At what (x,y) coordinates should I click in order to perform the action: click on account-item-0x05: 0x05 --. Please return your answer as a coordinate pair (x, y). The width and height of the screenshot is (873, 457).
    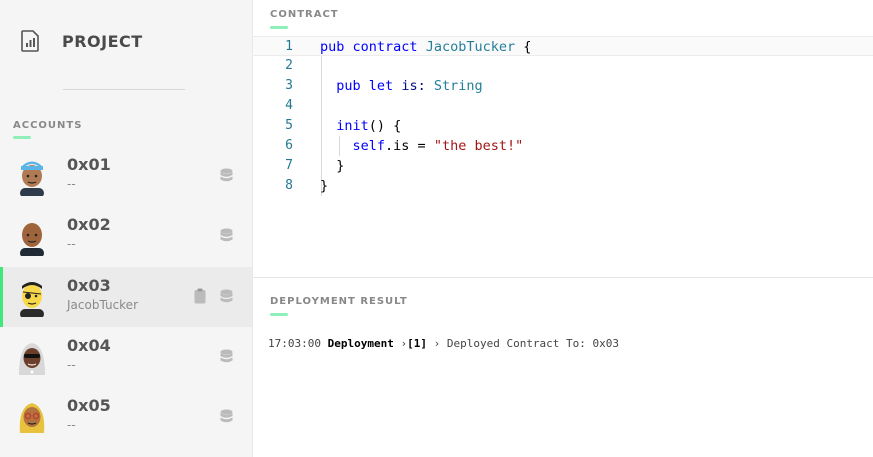
    Looking at the image, I should click on (126, 417).